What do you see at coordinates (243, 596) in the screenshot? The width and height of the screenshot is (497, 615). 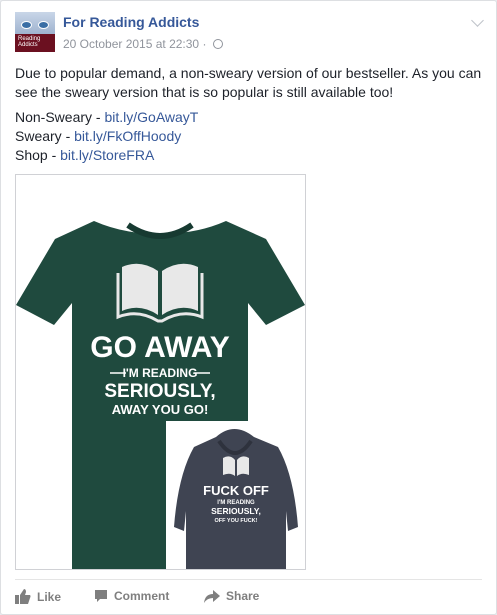 I see `share-label: Share` at bounding box center [243, 596].